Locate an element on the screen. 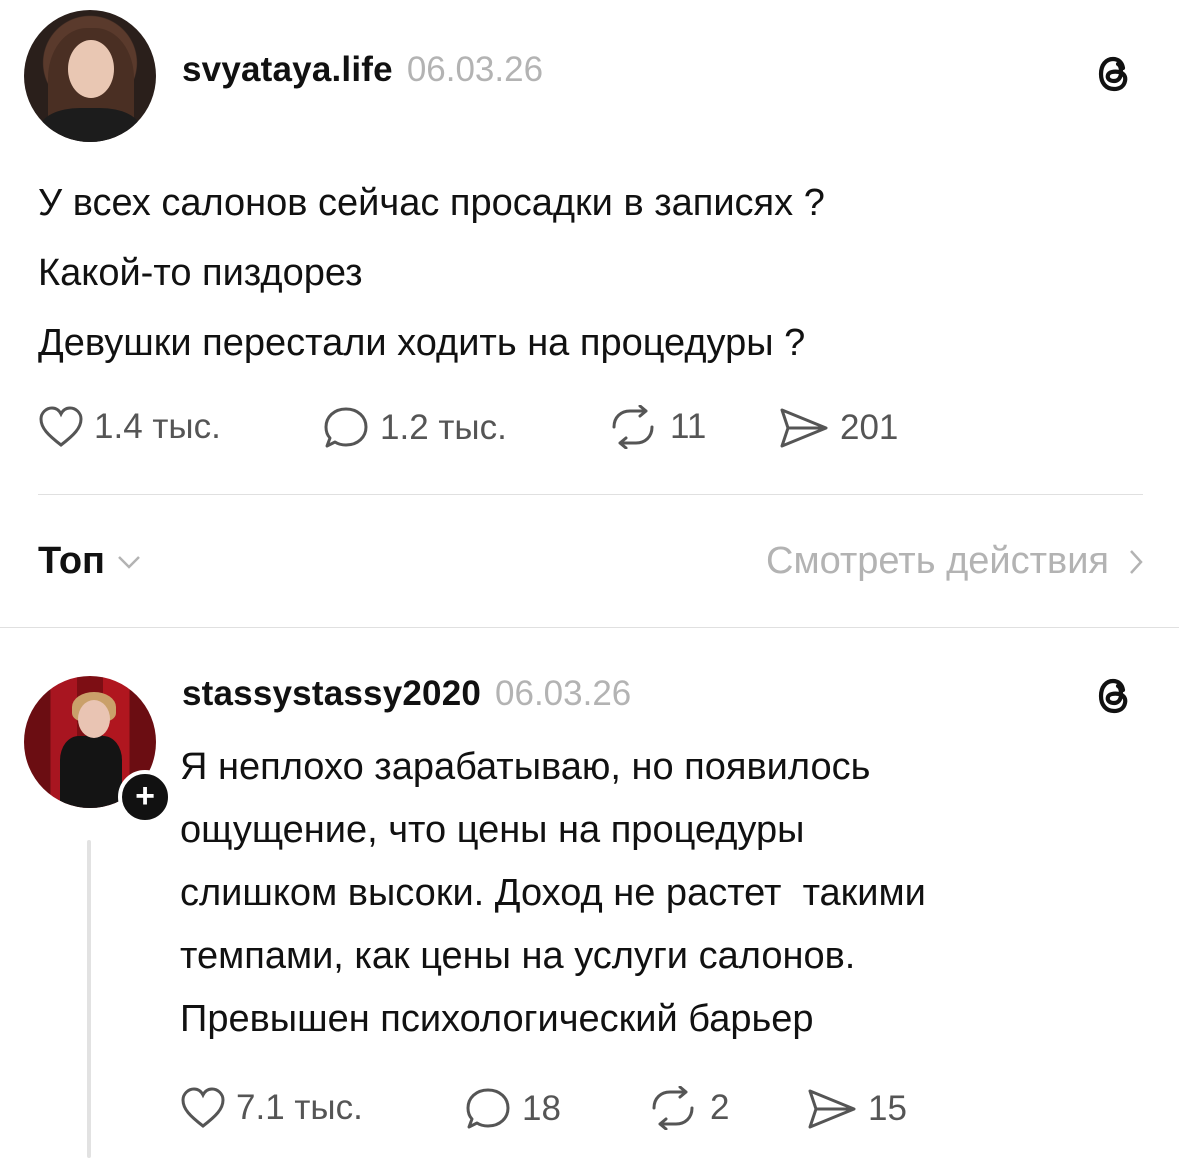  post-date: 06.03.26 is located at coordinates (475, 69).